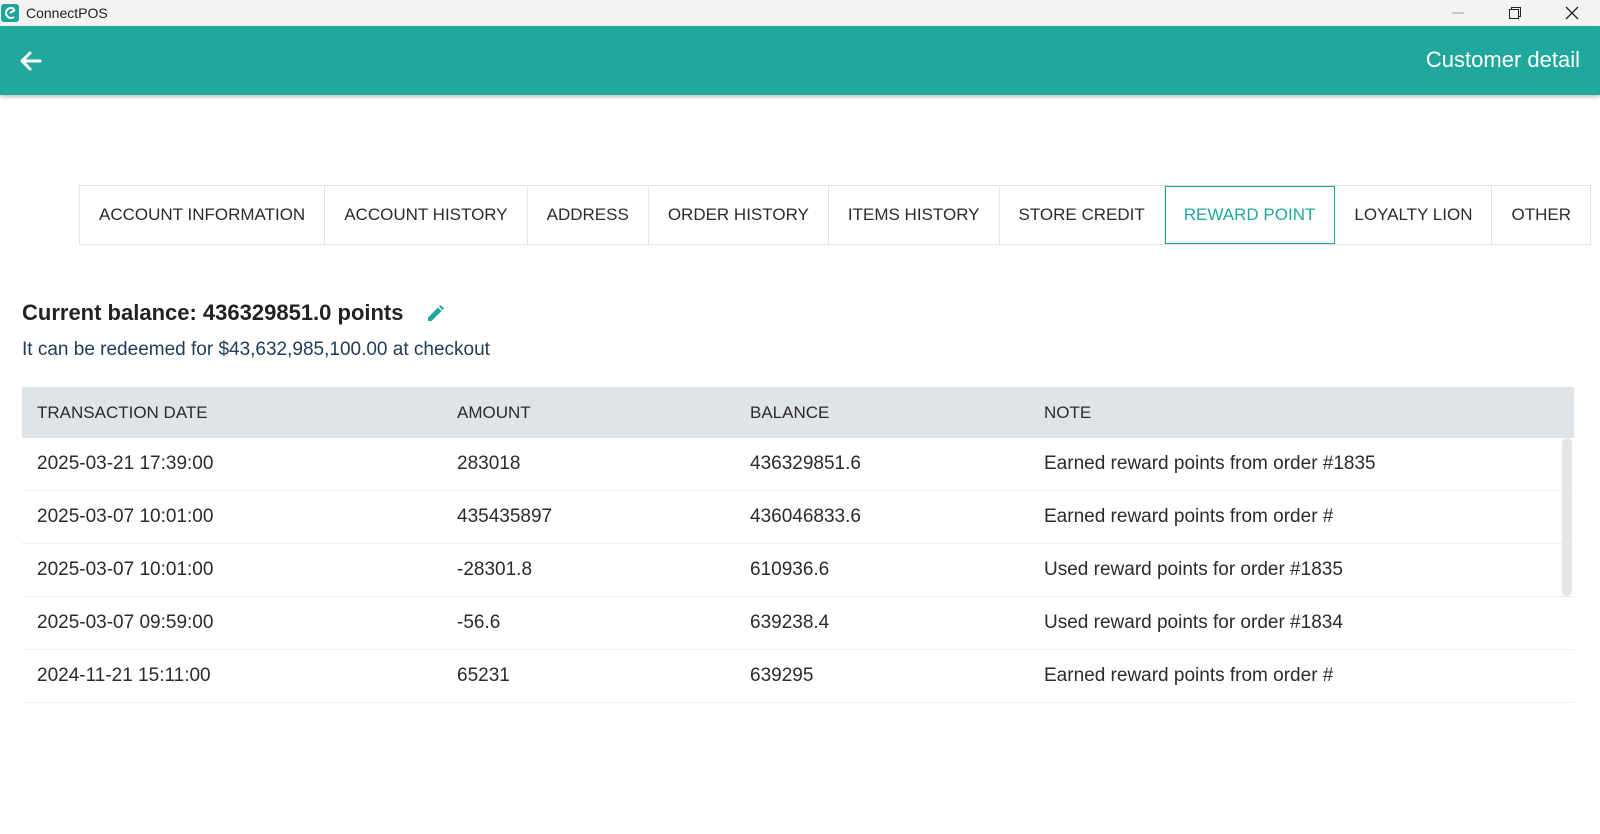 The height and width of the screenshot is (834, 1600). I want to click on cell-balance: 610936.6, so click(790, 569).